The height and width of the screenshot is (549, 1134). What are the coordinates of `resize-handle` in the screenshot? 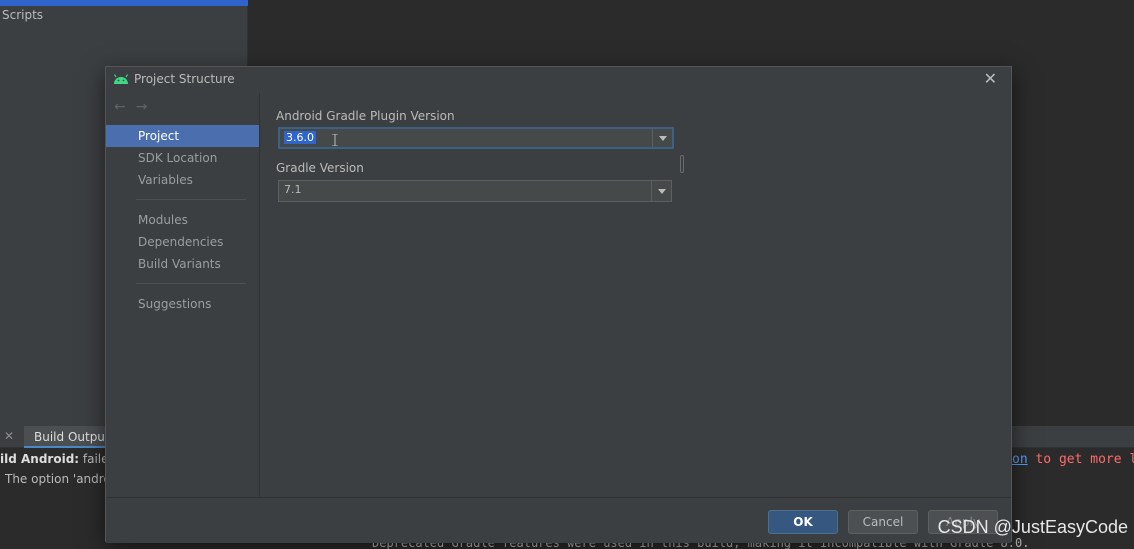 It's located at (682, 164).